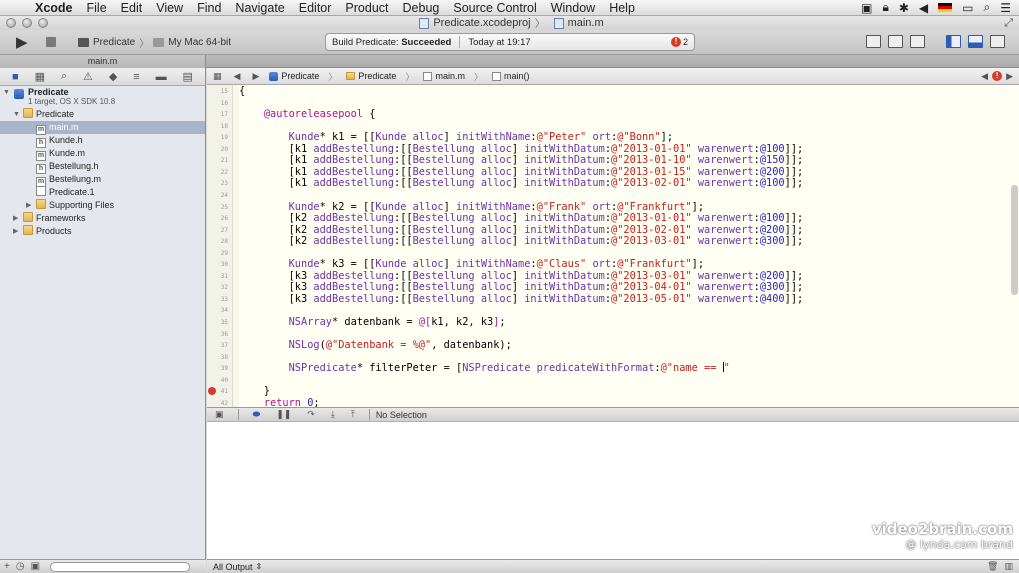 The width and height of the screenshot is (1019, 573). Describe the element at coordinates (873, 41) in the screenshot. I see `standard-editor-icon` at that location.